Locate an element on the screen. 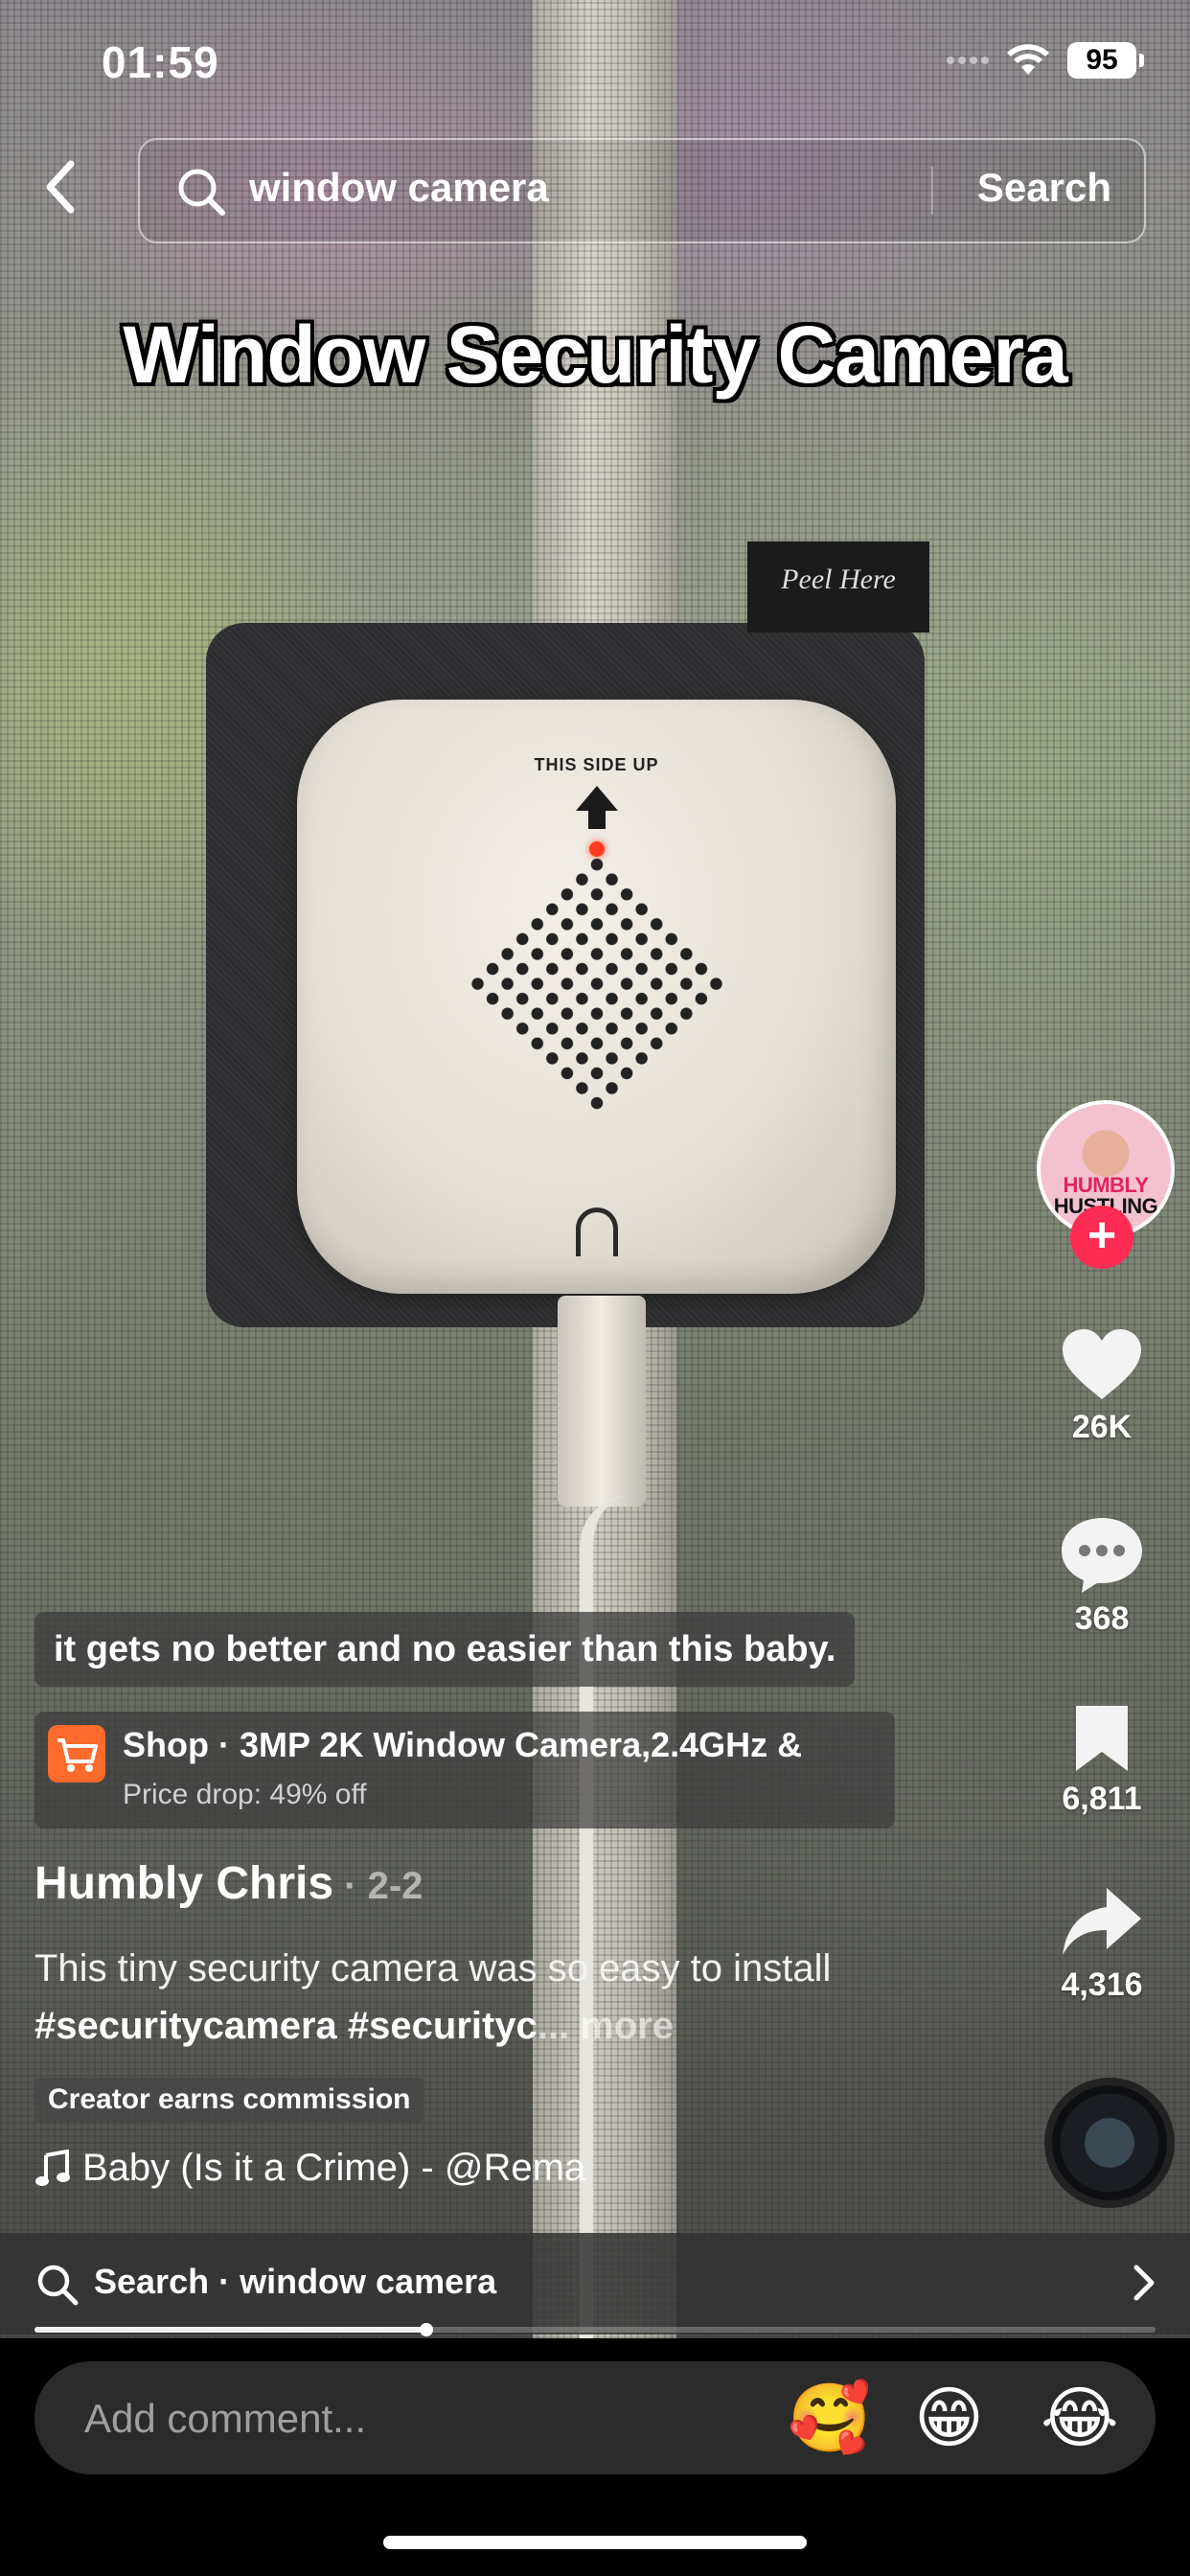 The height and width of the screenshot is (2576, 1190). chevron-left-icon is located at coordinates (60, 187).